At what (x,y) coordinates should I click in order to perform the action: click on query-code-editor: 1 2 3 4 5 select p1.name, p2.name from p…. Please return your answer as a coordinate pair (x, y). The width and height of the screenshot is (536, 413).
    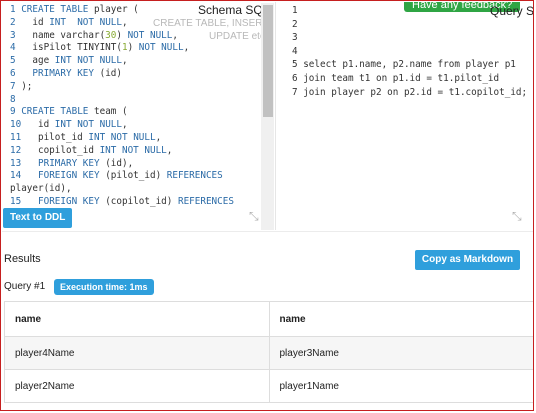
    Looking at the image, I should click on (409, 51).